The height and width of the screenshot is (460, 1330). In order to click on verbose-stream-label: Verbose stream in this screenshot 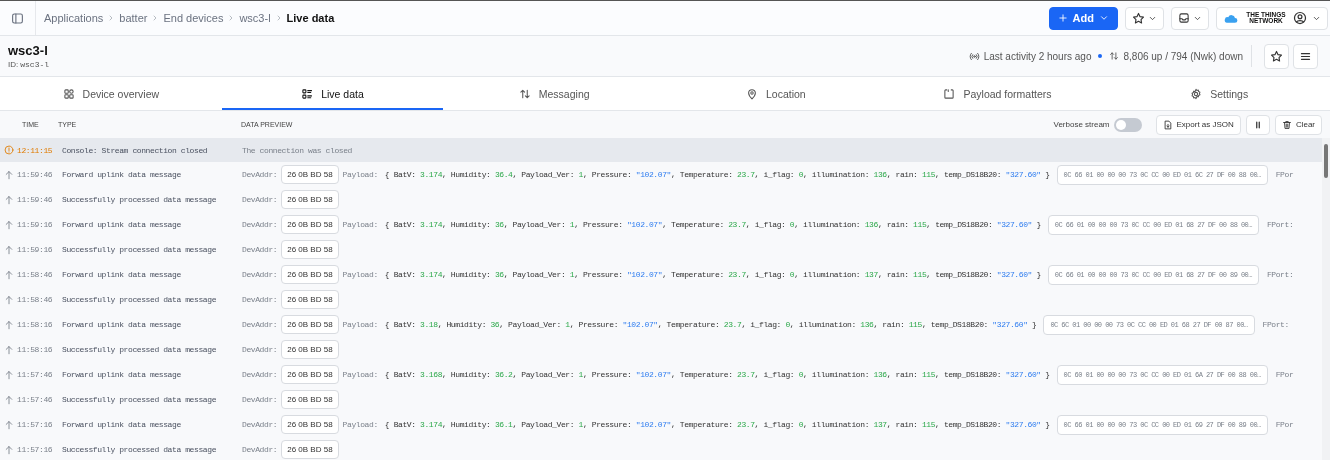, I will do `click(1081, 124)`.